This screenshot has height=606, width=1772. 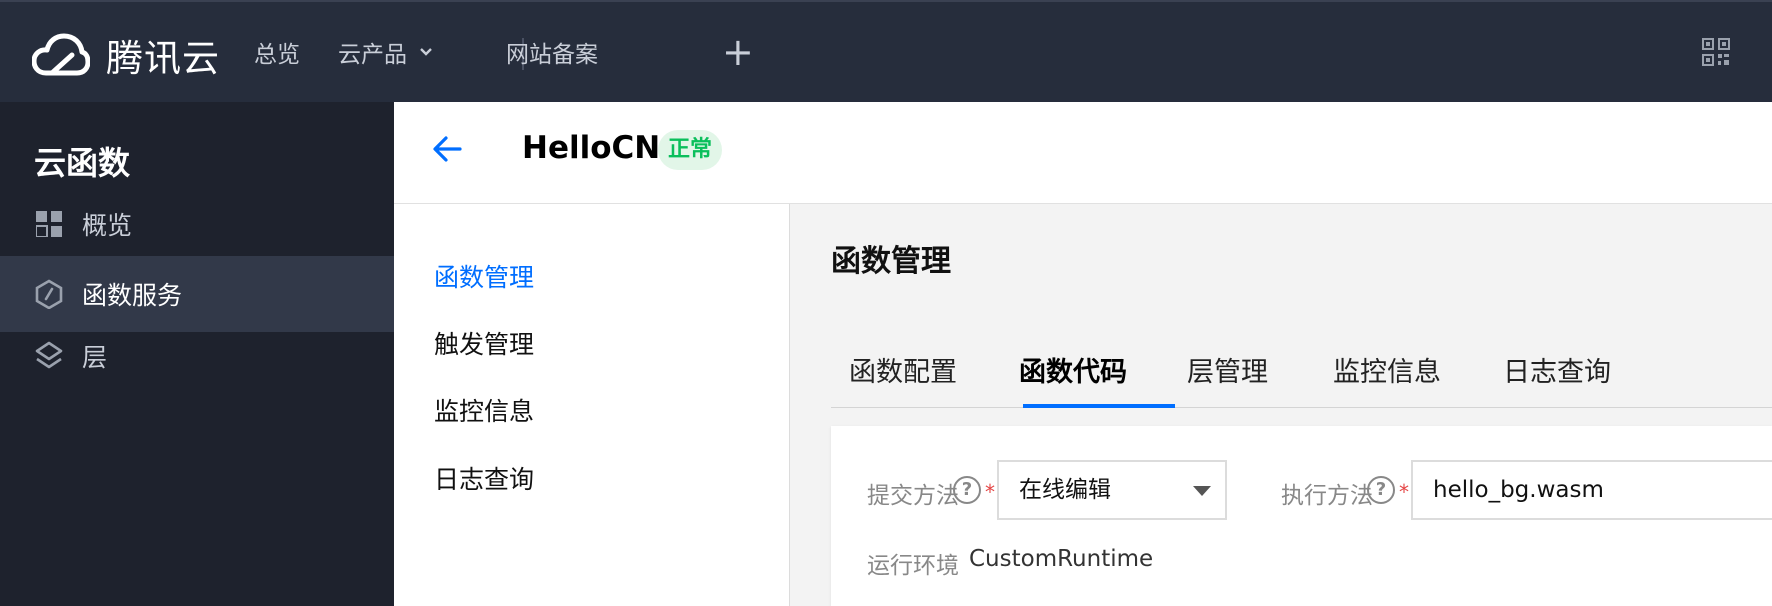 What do you see at coordinates (82, 163) in the screenshot?
I see `sidebar-title: 云函数` at bounding box center [82, 163].